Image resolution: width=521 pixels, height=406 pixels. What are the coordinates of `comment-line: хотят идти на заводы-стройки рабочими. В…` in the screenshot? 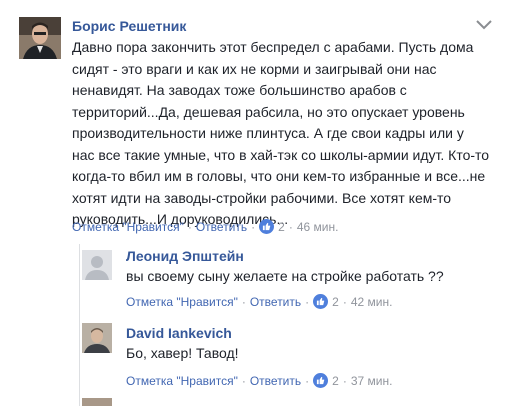 It's located at (262, 197).